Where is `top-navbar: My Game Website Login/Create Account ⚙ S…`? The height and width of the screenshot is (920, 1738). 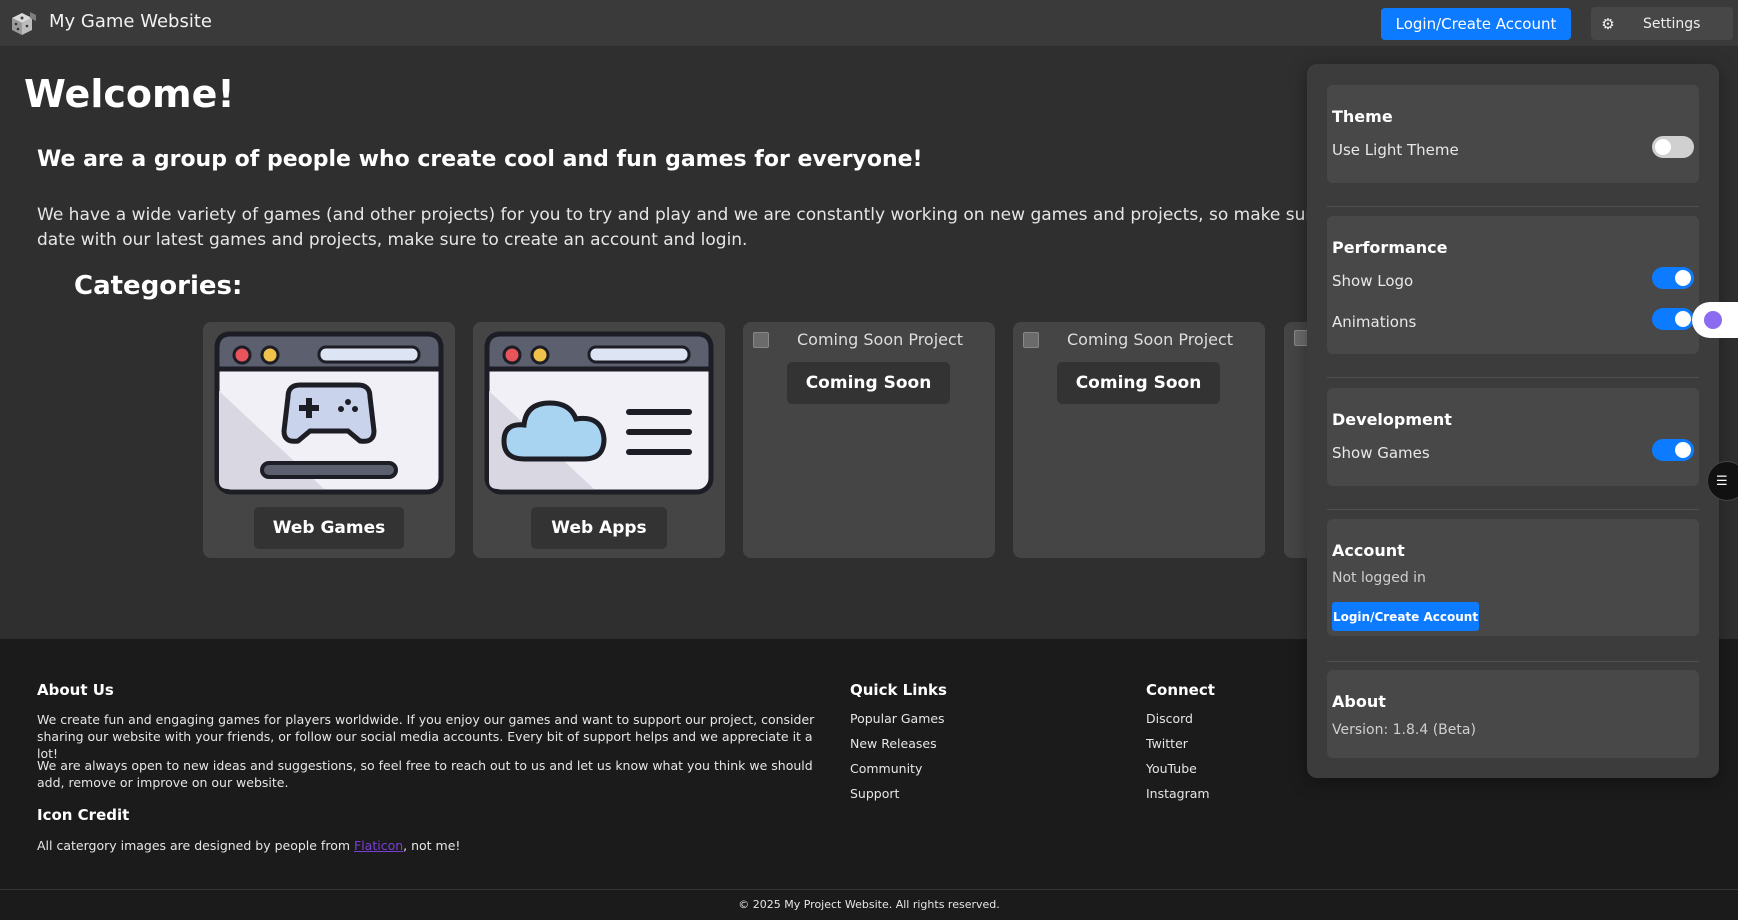 top-navbar: My Game Website Login/Create Account ⚙ S… is located at coordinates (869, 23).